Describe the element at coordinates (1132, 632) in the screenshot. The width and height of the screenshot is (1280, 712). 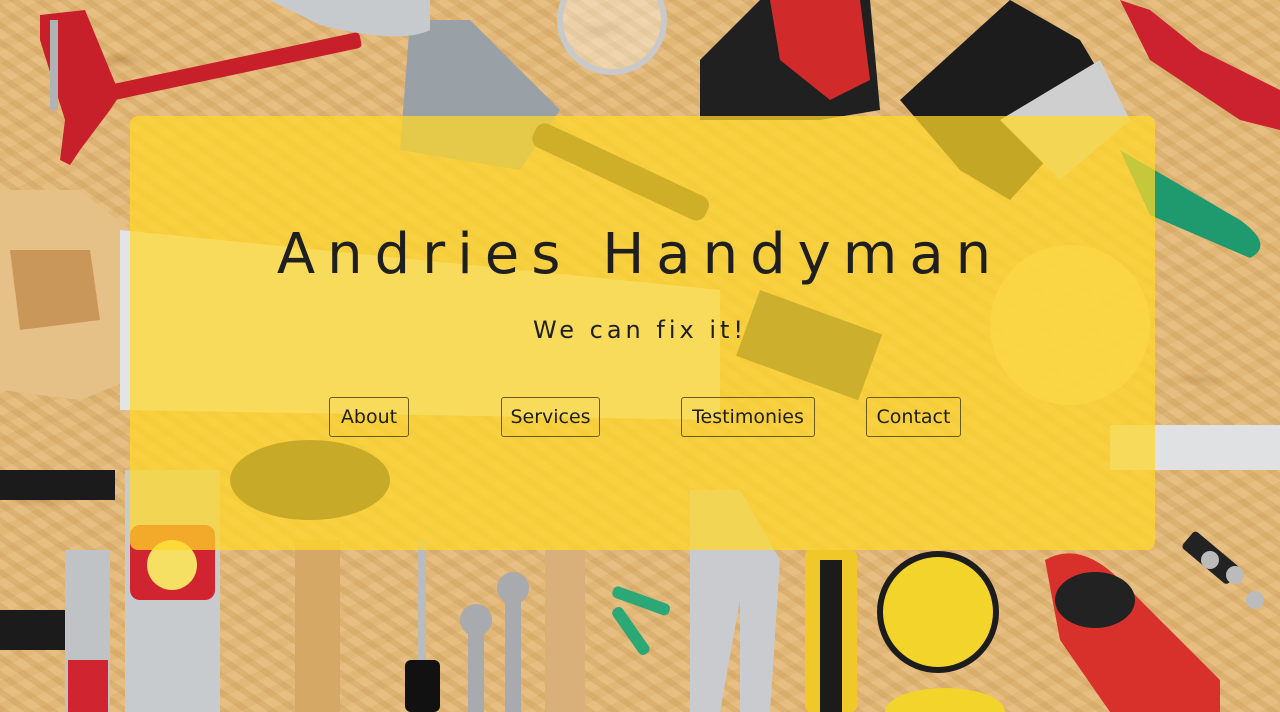
I see `cordless-drill-icon` at that location.